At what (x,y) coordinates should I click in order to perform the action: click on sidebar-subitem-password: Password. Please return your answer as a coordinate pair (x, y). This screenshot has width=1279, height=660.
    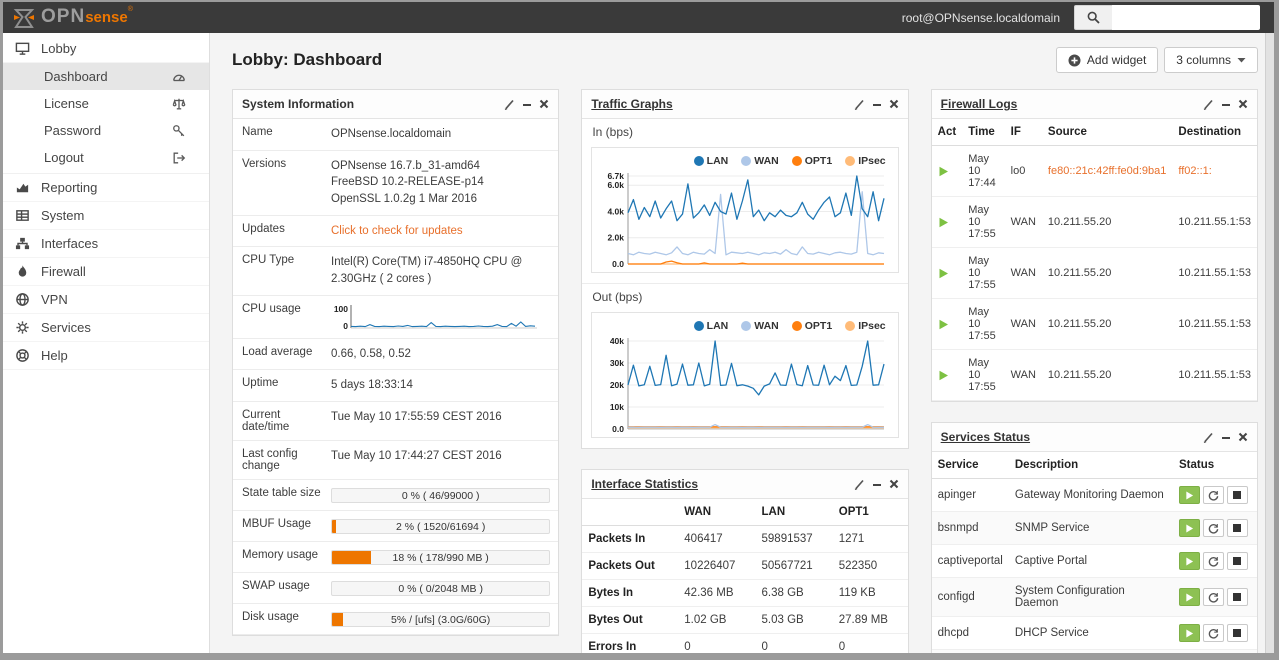
    Looking at the image, I should click on (106, 130).